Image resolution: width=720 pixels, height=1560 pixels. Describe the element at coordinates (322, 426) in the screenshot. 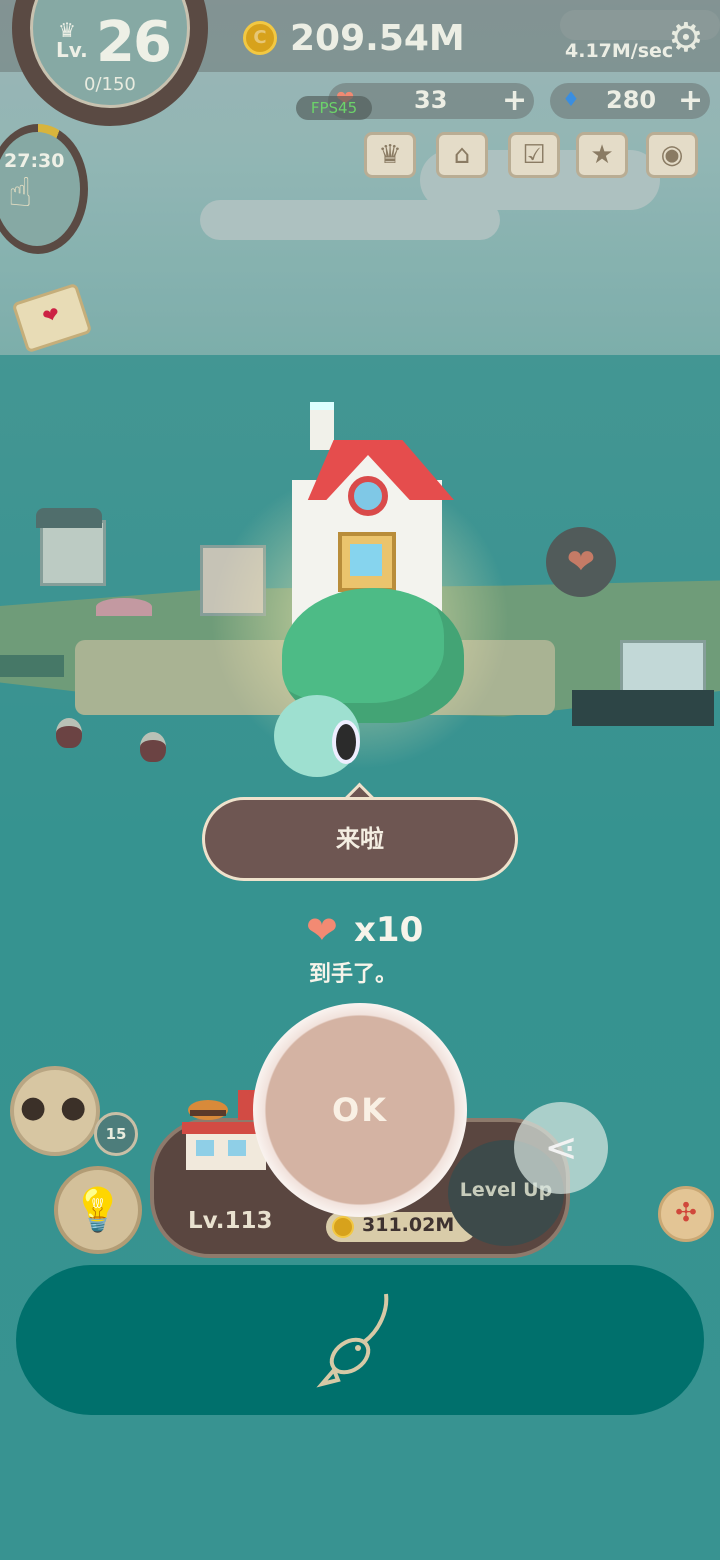

I see `house-chimney` at that location.